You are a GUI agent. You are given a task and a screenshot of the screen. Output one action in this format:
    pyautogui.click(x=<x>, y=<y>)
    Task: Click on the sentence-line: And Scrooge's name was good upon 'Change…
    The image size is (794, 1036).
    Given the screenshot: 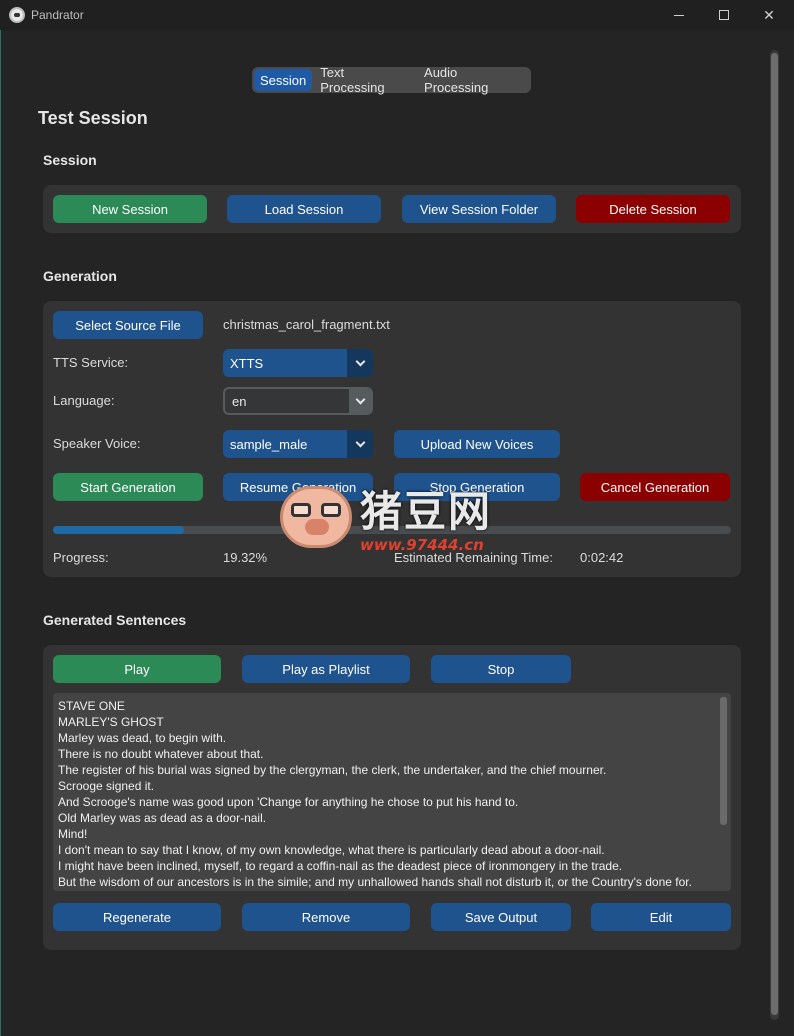 What is the action you would take?
    pyautogui.click(x=392, y=802)
    